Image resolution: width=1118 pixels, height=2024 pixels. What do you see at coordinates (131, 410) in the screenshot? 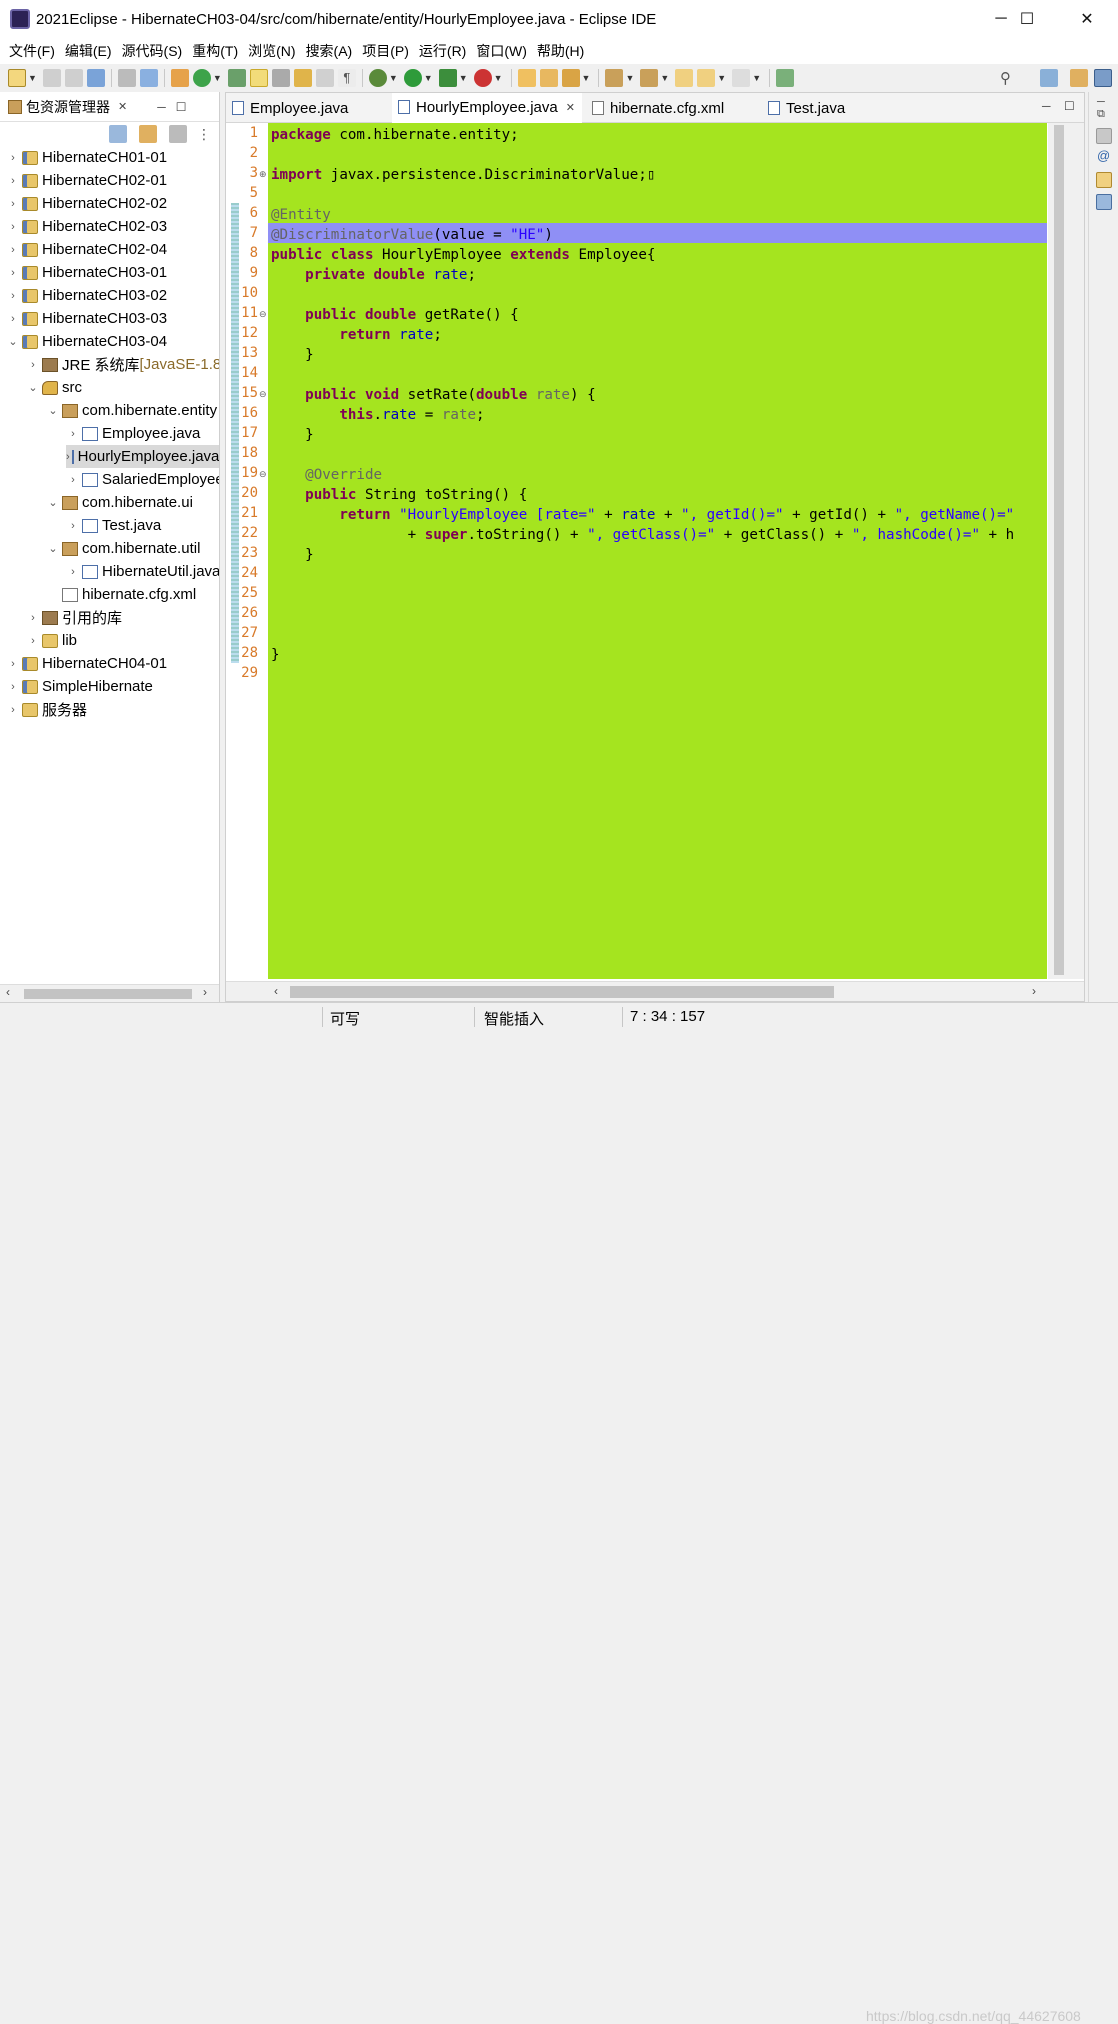
I see `tree-item: ⌄ com.hibernate.entity` at bounding box center [131, 410].